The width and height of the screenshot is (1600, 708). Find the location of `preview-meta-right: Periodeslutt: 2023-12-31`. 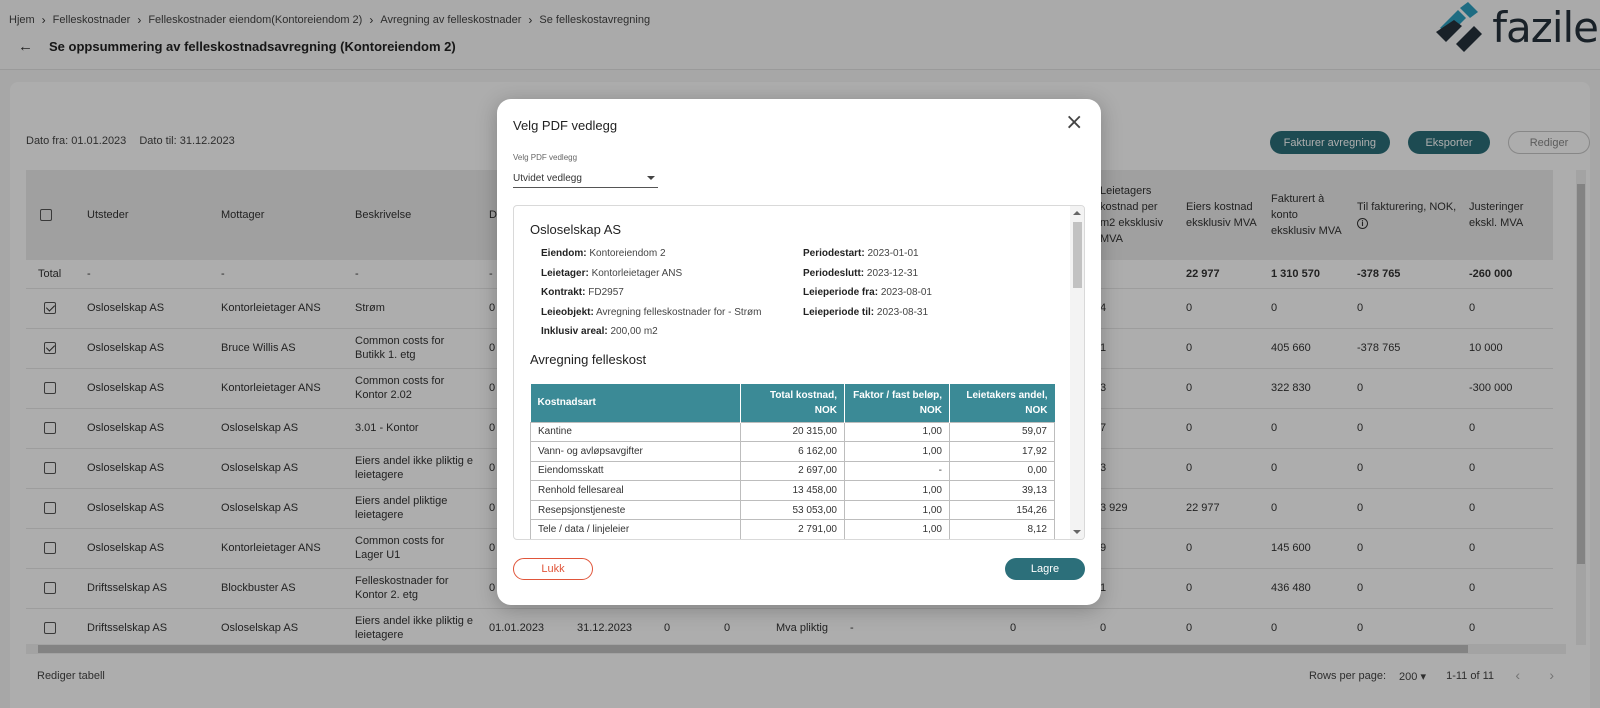

preview-meta-right: Periodeslutt: 2023-12-31 is located at coordinates (860, 273).